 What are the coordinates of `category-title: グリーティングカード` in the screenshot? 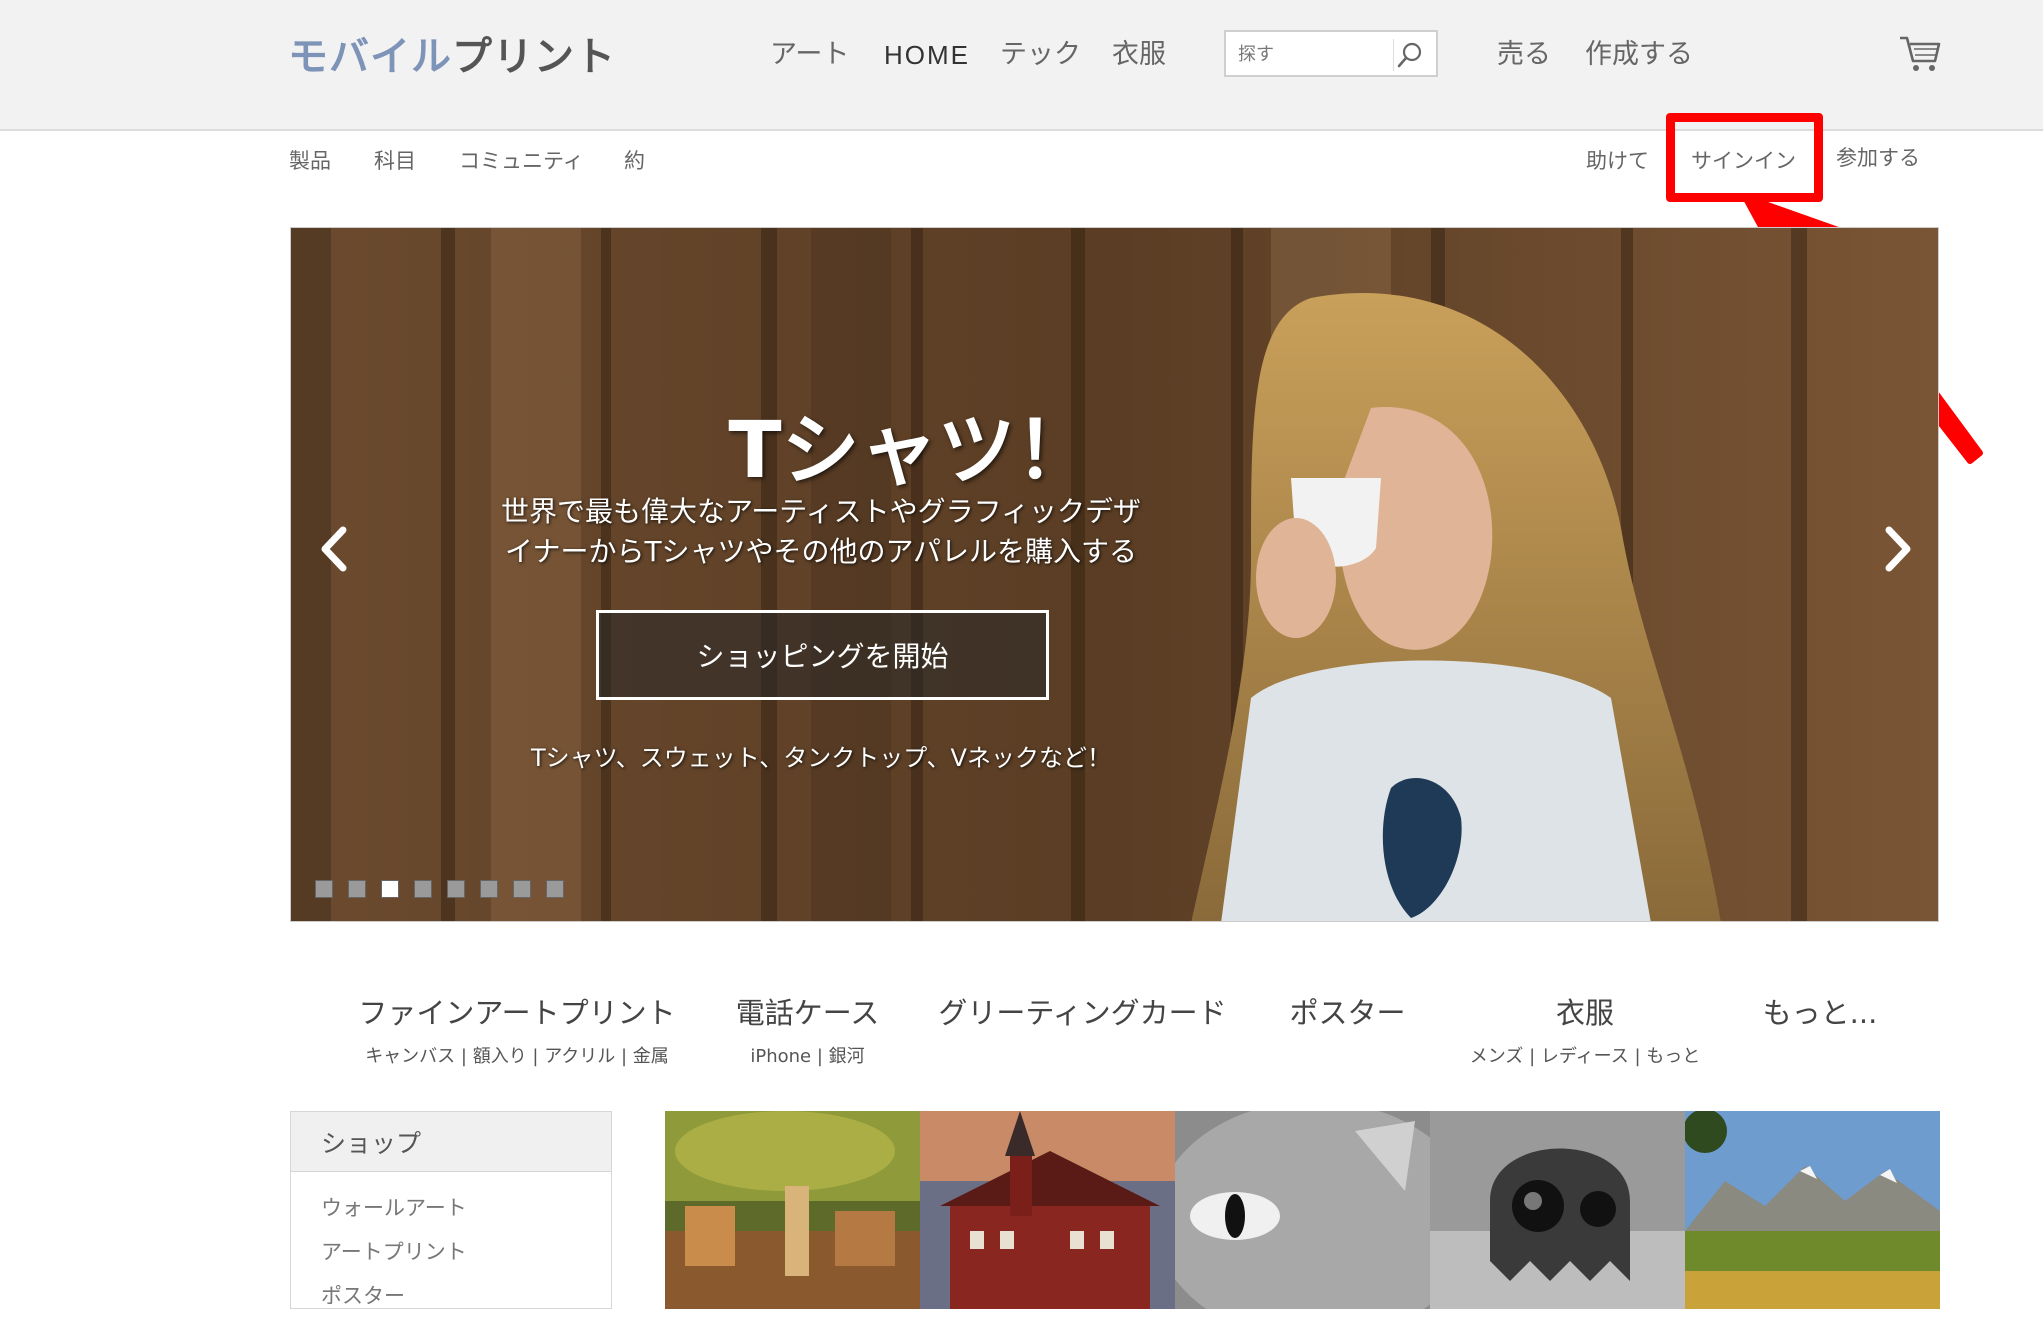 It's located at (1082, 1011).